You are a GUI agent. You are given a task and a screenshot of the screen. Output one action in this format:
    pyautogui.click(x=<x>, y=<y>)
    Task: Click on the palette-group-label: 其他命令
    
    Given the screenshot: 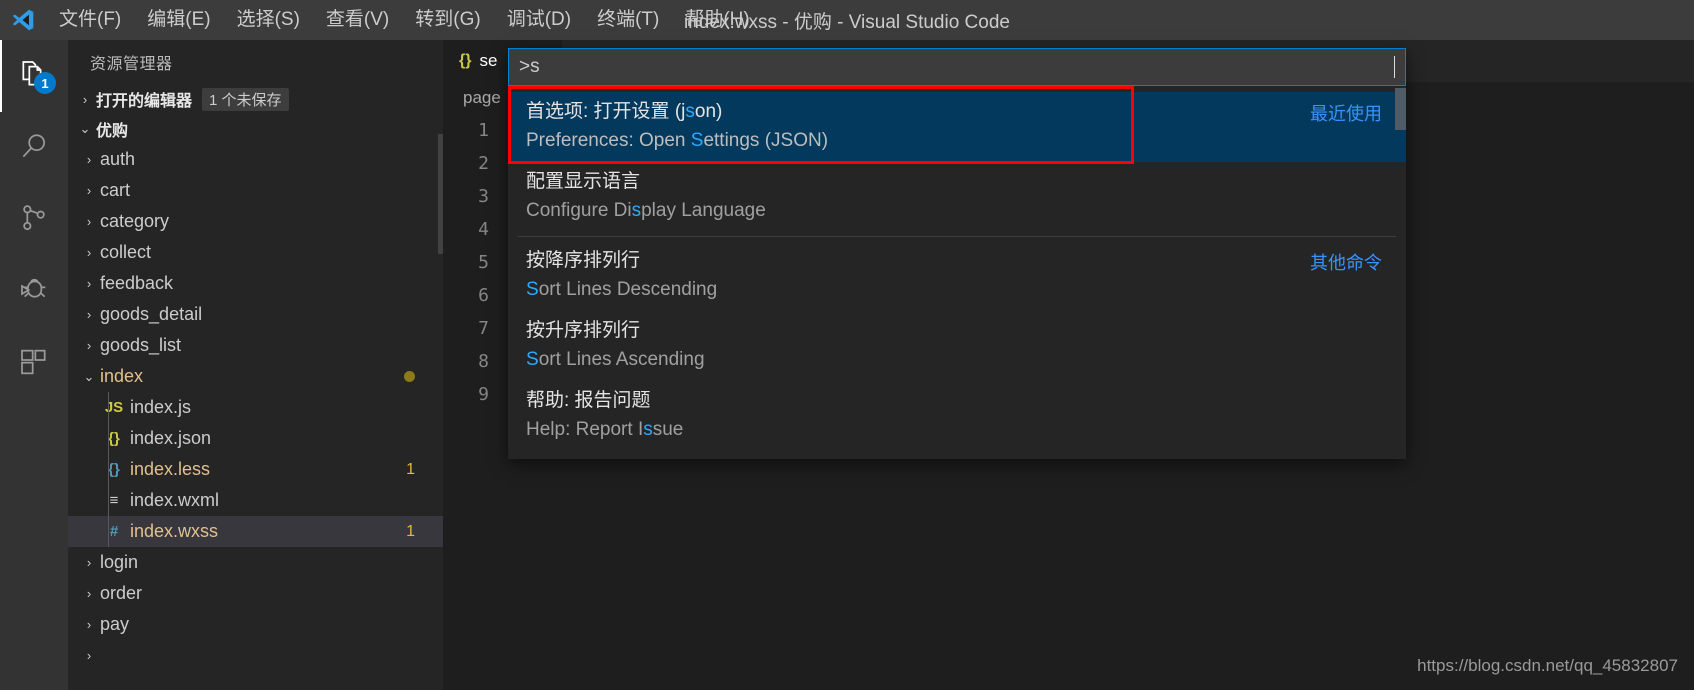 What is the action you would take?
    pyautogui.click(x=1346, y=263)
    